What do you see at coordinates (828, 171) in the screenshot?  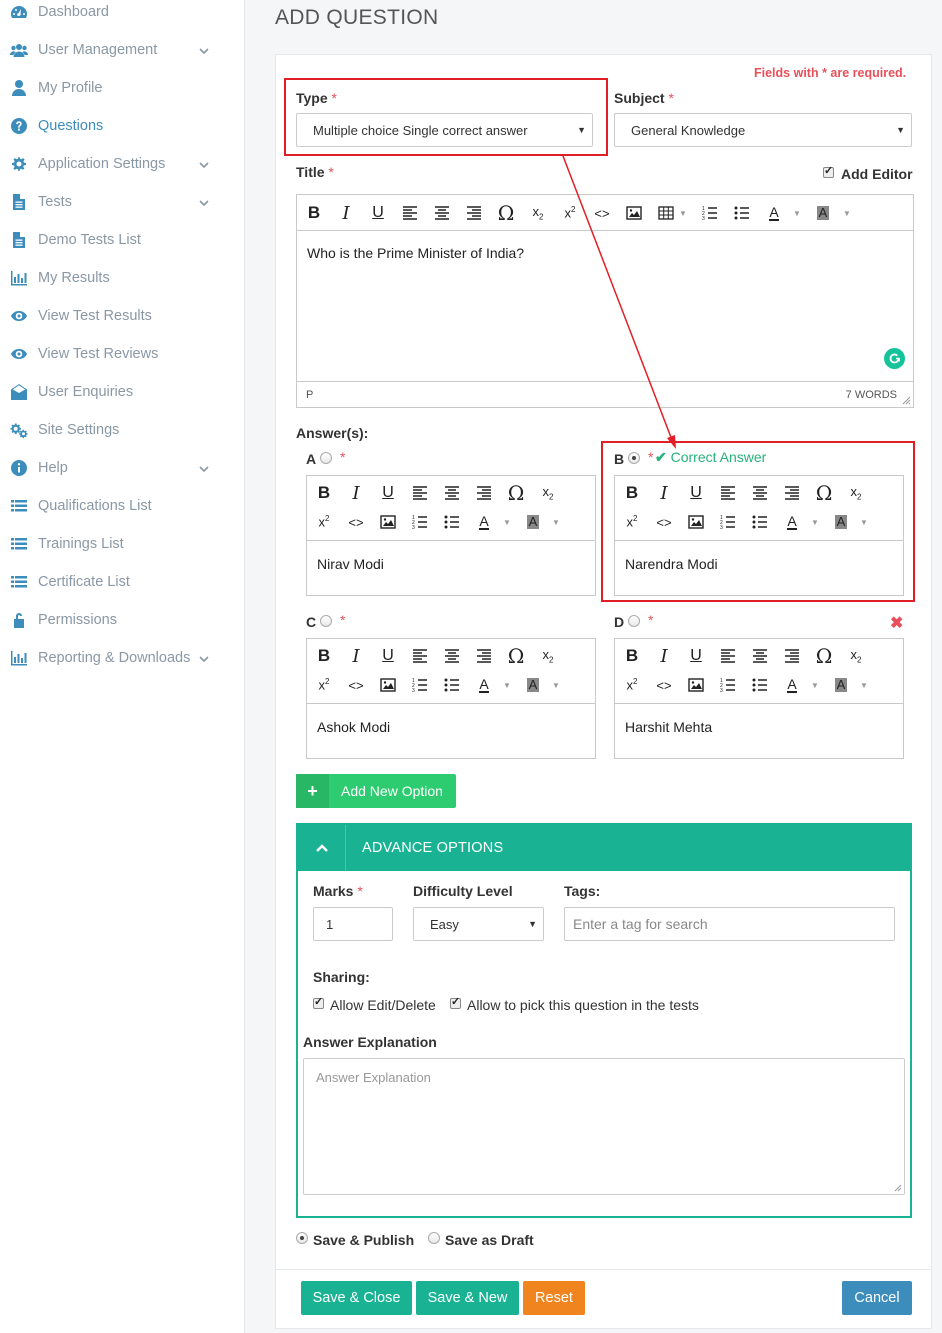 I see `add-editor-checkbox` at bounding box center [828, 171].